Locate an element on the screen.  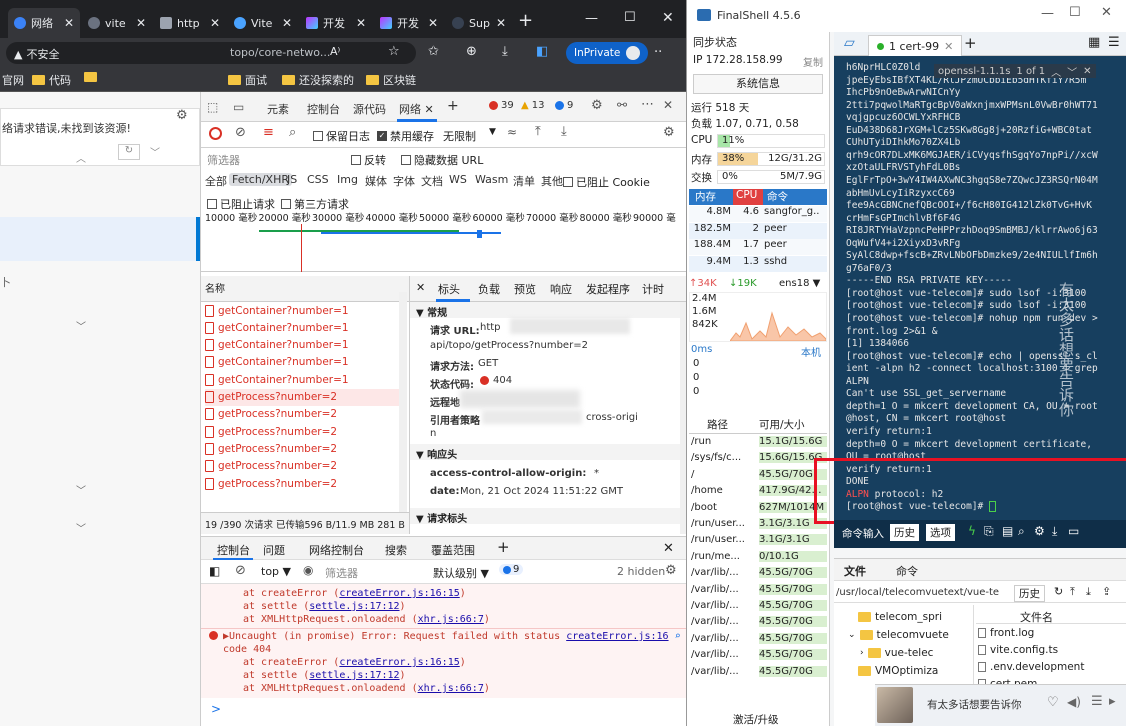
type-filter: 清单 is located at coordinates (524, 181).